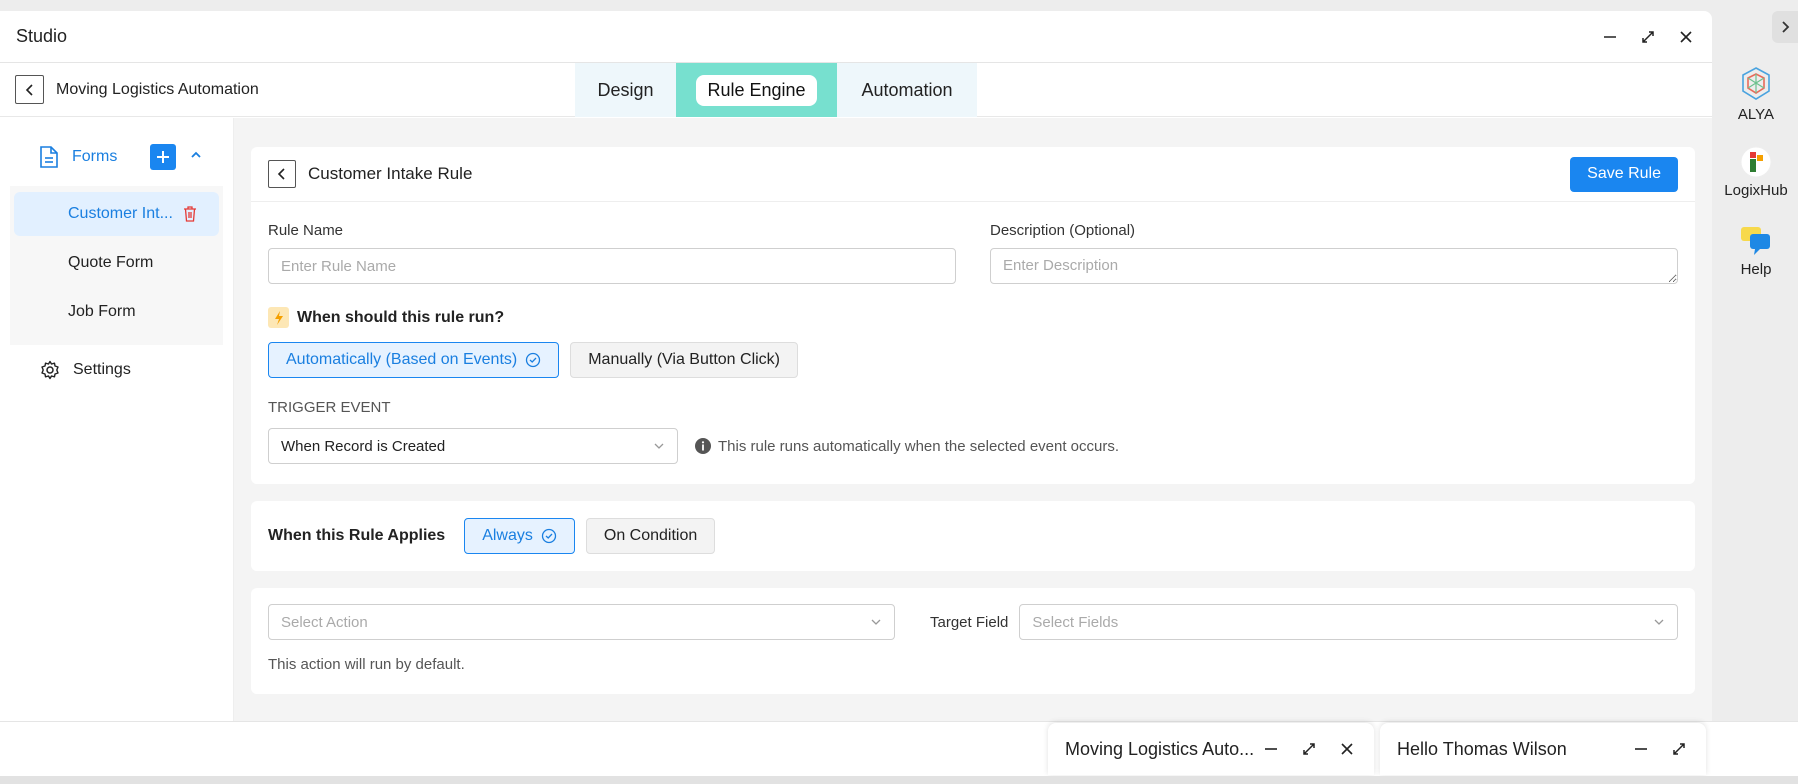  Describe the element at coordinates (969, 622) in the screenshot. I see `target-field-label: Target Field` at that location.